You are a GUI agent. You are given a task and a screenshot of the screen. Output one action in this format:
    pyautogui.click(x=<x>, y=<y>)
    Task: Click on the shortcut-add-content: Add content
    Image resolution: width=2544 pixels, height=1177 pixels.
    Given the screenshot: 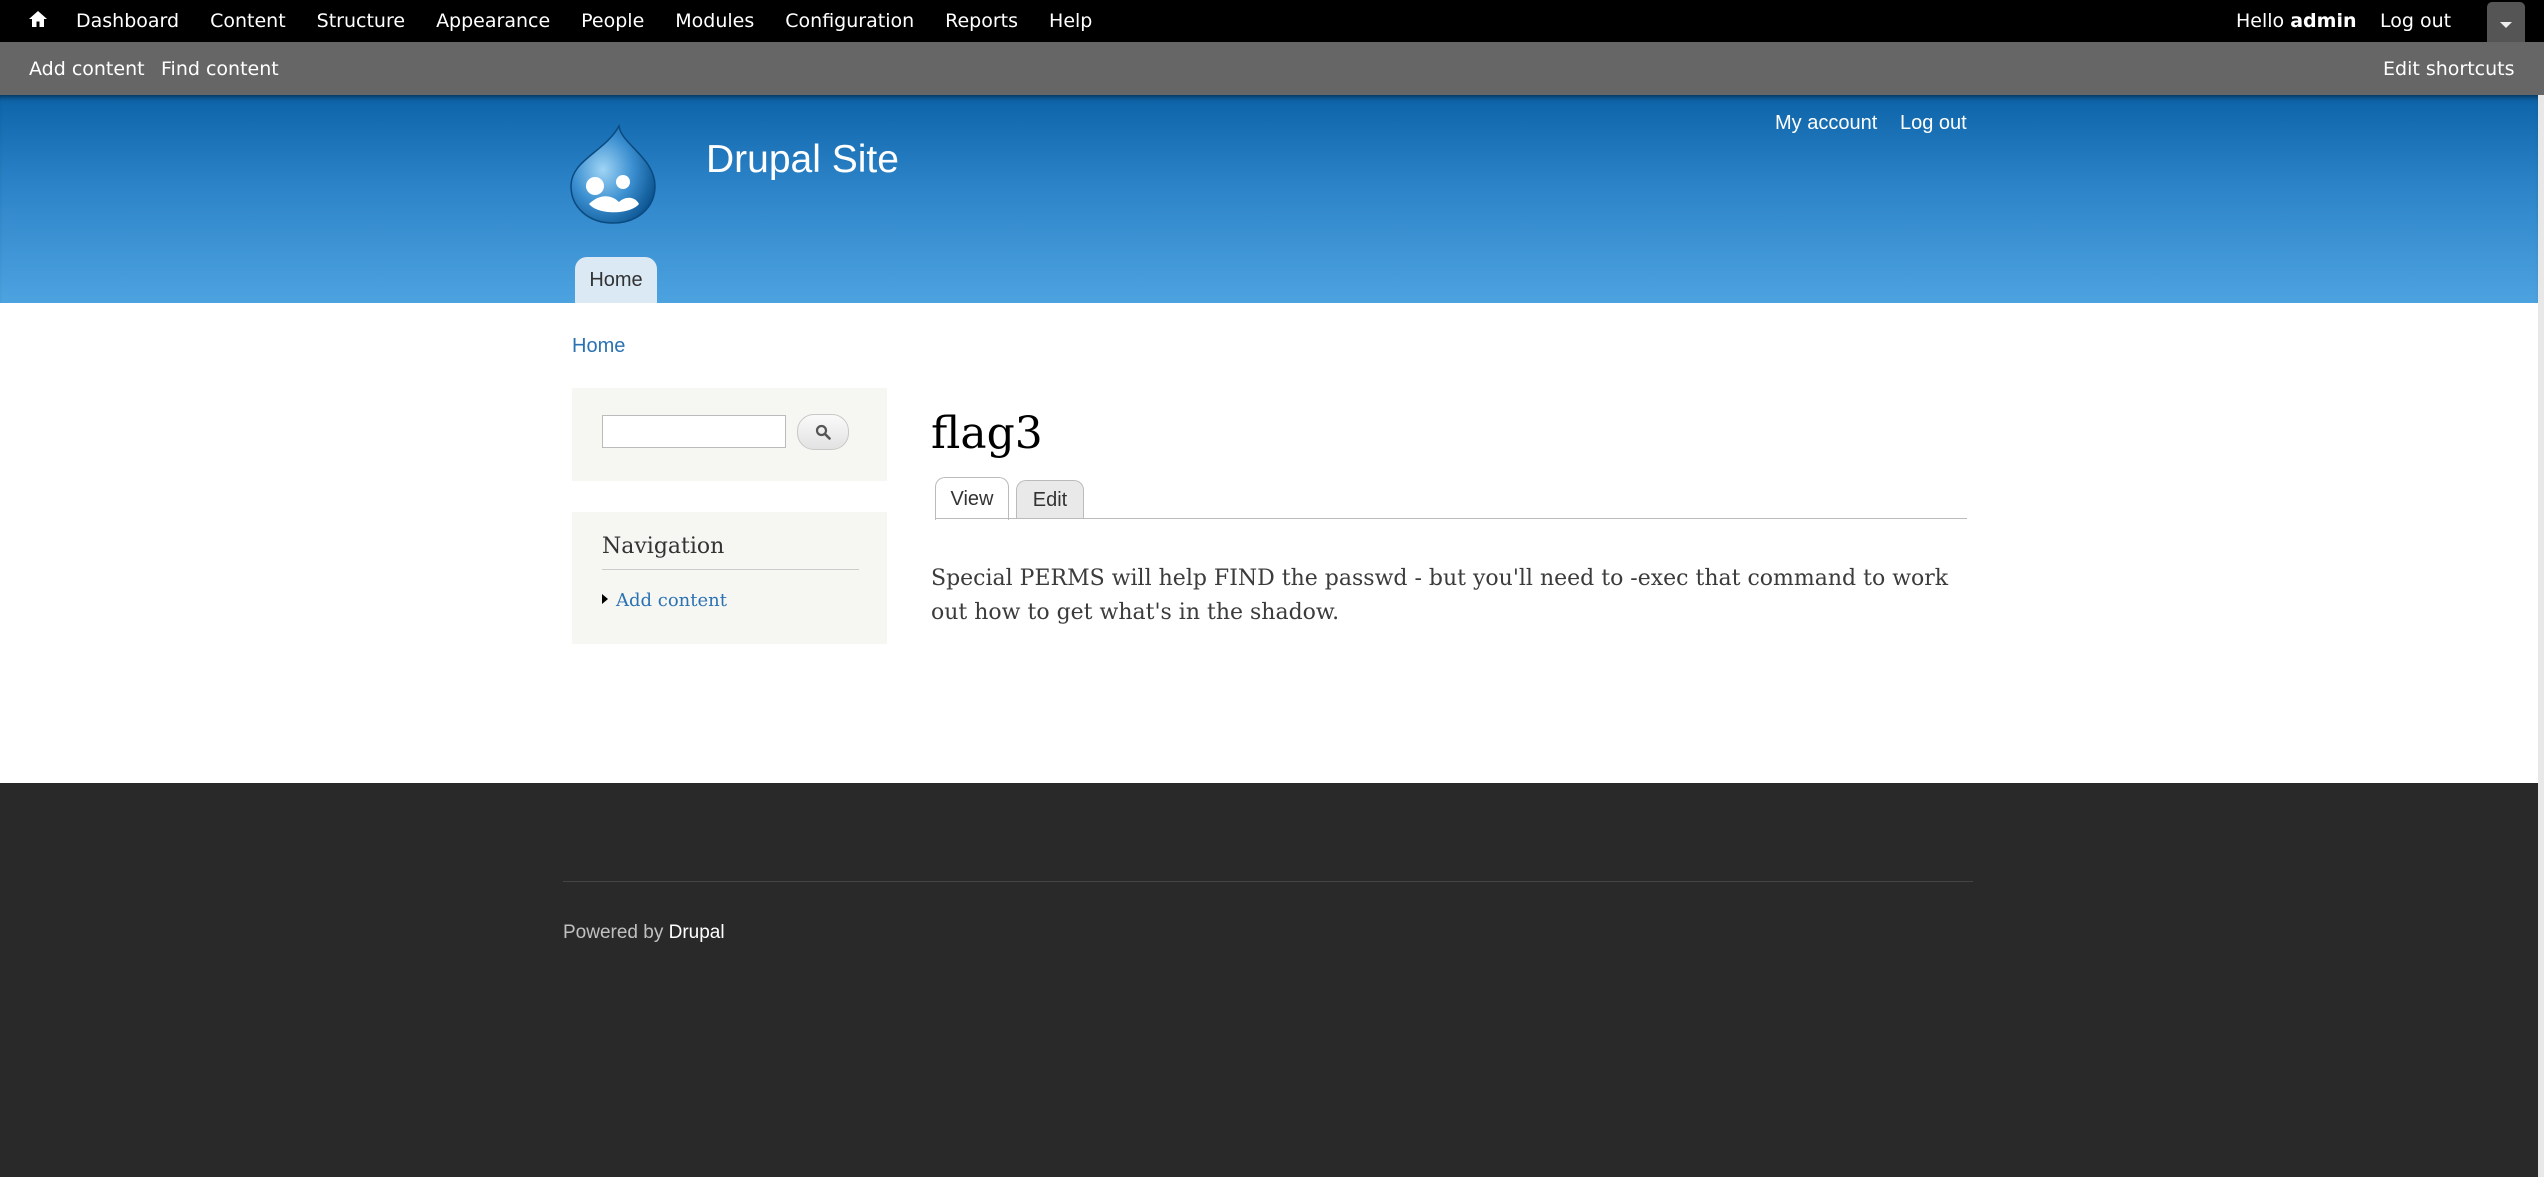 What is the action you would take?
    pyautogui.click(x=87, y=68)
    